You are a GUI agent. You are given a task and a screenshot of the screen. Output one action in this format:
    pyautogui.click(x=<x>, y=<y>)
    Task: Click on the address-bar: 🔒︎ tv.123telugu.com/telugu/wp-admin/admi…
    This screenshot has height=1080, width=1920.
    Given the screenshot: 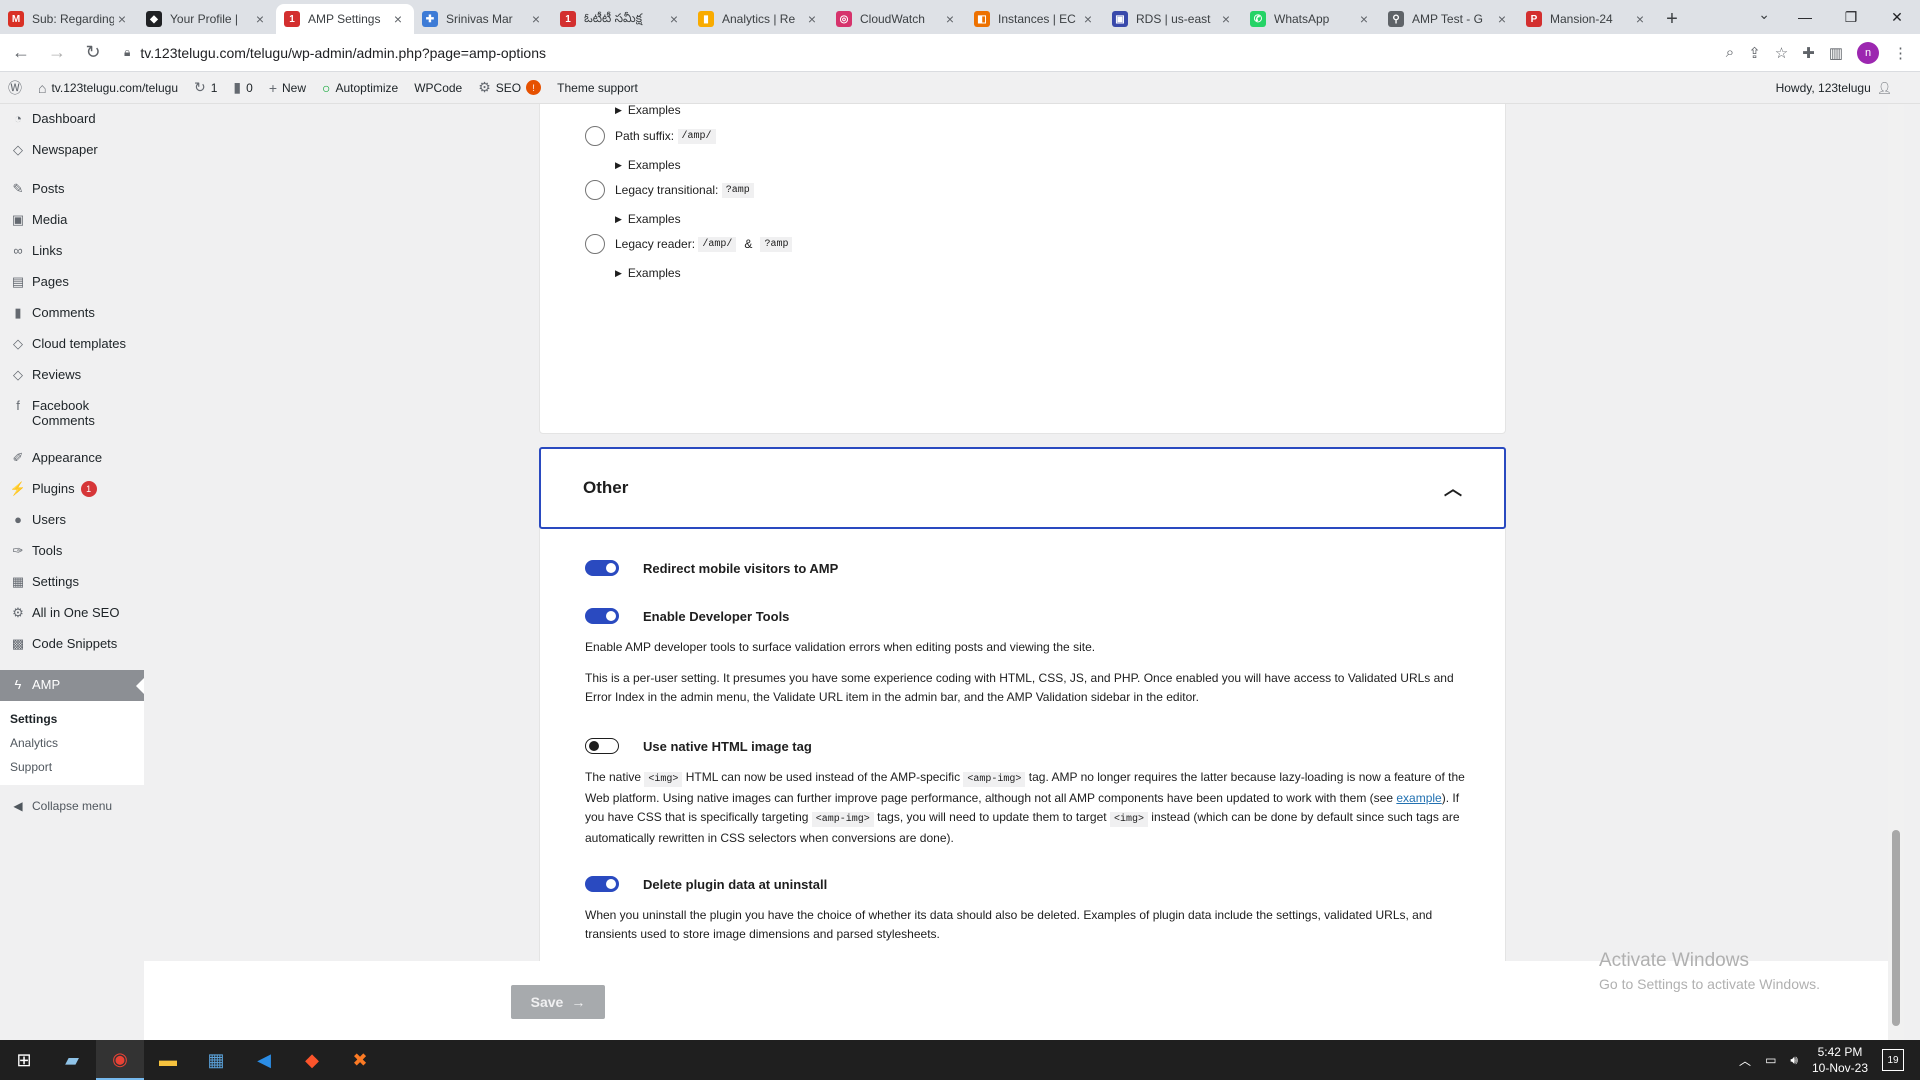 What is the action you would take?
    pyautogui.click(x=916, y=52)
    